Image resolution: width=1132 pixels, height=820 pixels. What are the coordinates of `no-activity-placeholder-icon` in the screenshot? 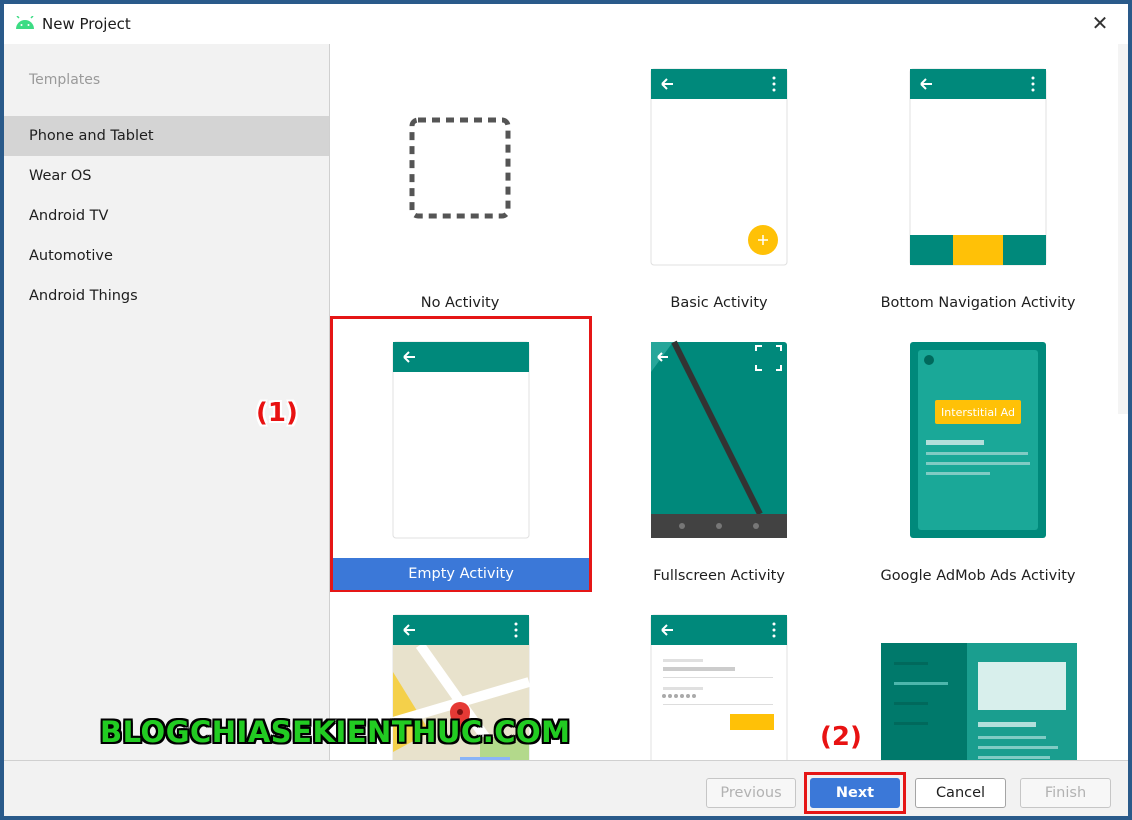 It's located at (460, 168).